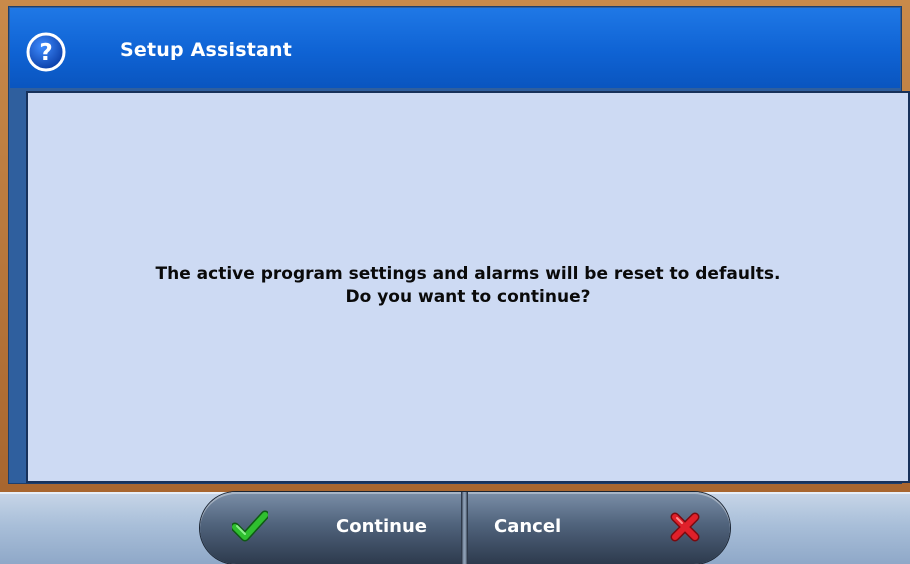 This screenshot has width=910, height=564. I want to click on dialog-title: Setup Assistant, so click(206, 50).